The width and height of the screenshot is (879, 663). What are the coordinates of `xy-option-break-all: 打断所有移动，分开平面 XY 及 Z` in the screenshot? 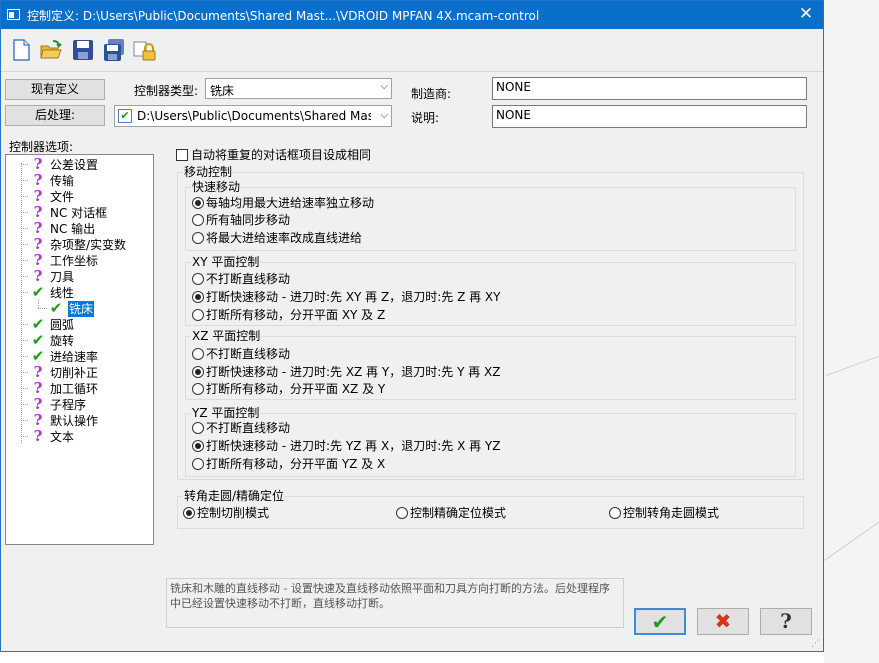 It's located at (288, 315).